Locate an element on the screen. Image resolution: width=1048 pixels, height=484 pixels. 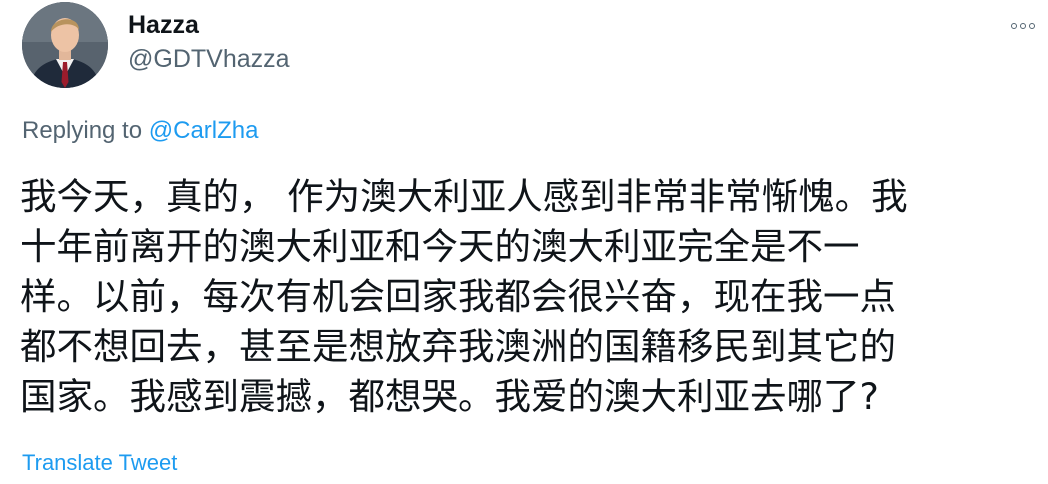
translate-tweet-link: Translate Tweet is located at coordinates (99, 463).